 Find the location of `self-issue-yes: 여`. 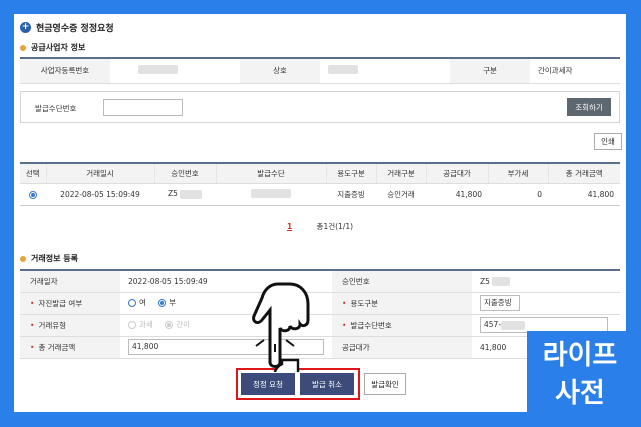

self-issue-yes: 여 is located at coordinates (137, 302).